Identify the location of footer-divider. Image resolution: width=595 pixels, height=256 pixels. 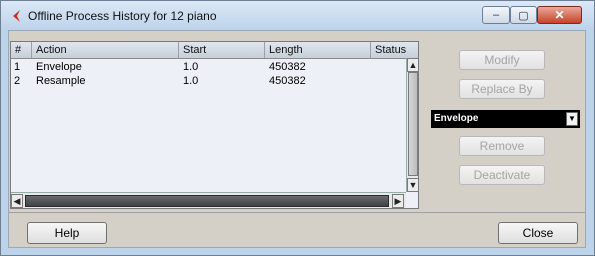
(297, 212).